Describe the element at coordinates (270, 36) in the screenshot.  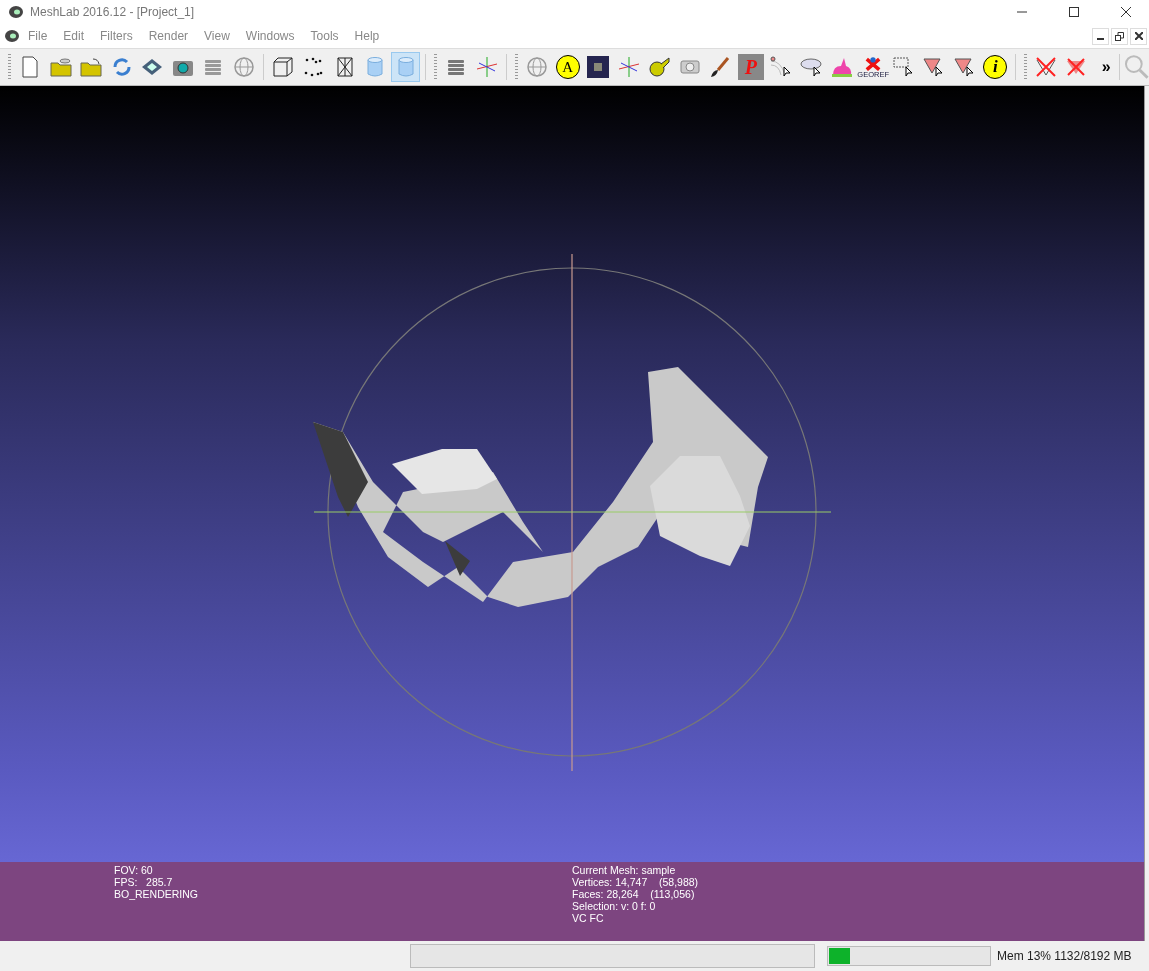
I see `menu-item: Windows` at that location.